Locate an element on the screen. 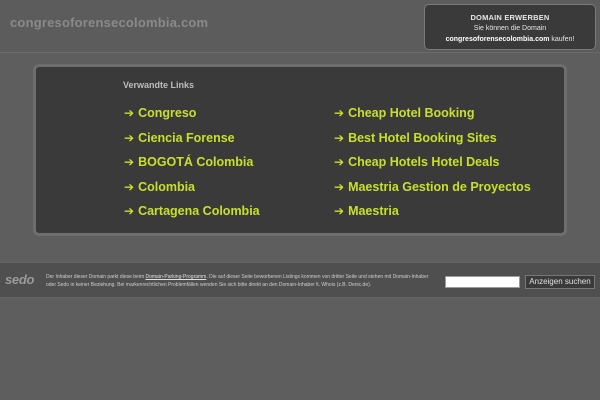 The width and height of the screenshot is (600, 400). related-link: ➔ Best Hotel Booking Sites is located at coordinates (432, 141).